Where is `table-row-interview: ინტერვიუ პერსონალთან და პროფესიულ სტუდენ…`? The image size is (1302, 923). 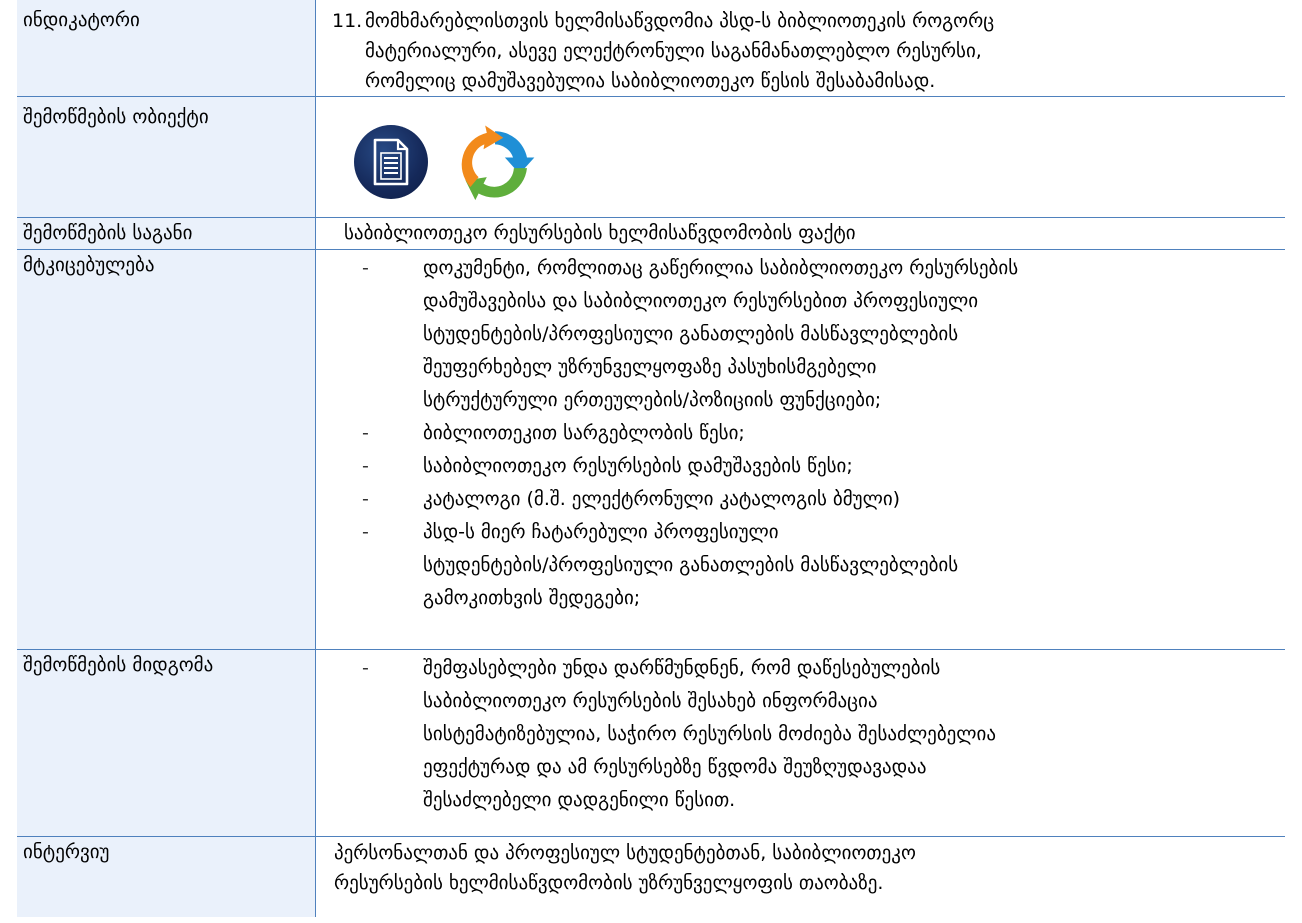
table-row-interview: ინტერვიუ პერსონალთან და პროფესიულ სტუდენ… is located at coordinates (651, 876).